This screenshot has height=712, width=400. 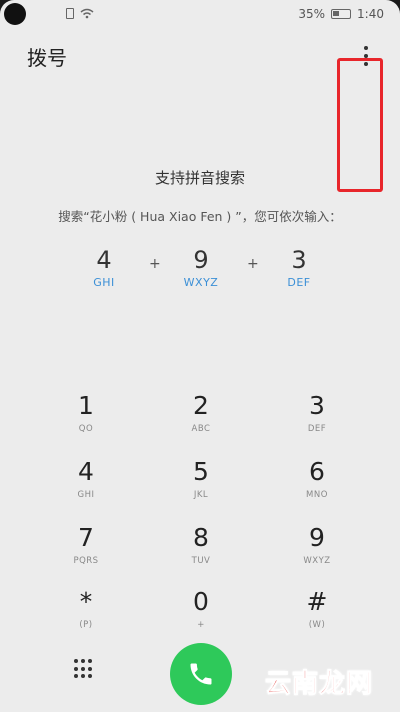 What do you see at coordinates (70, 13) in the screenshot?
I see `sim-icon` at bounding box center [70, 13].